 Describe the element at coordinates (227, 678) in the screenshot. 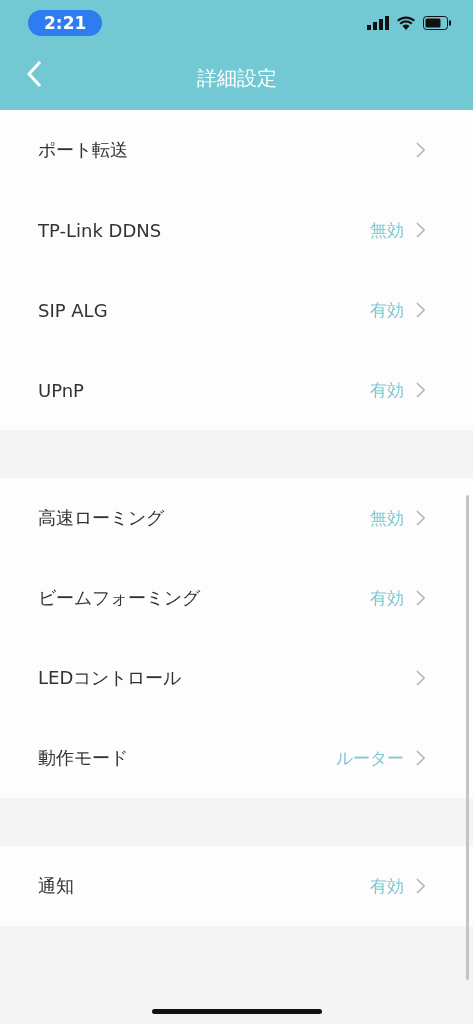

I see `setting-label: LEDコントロール` at that location.